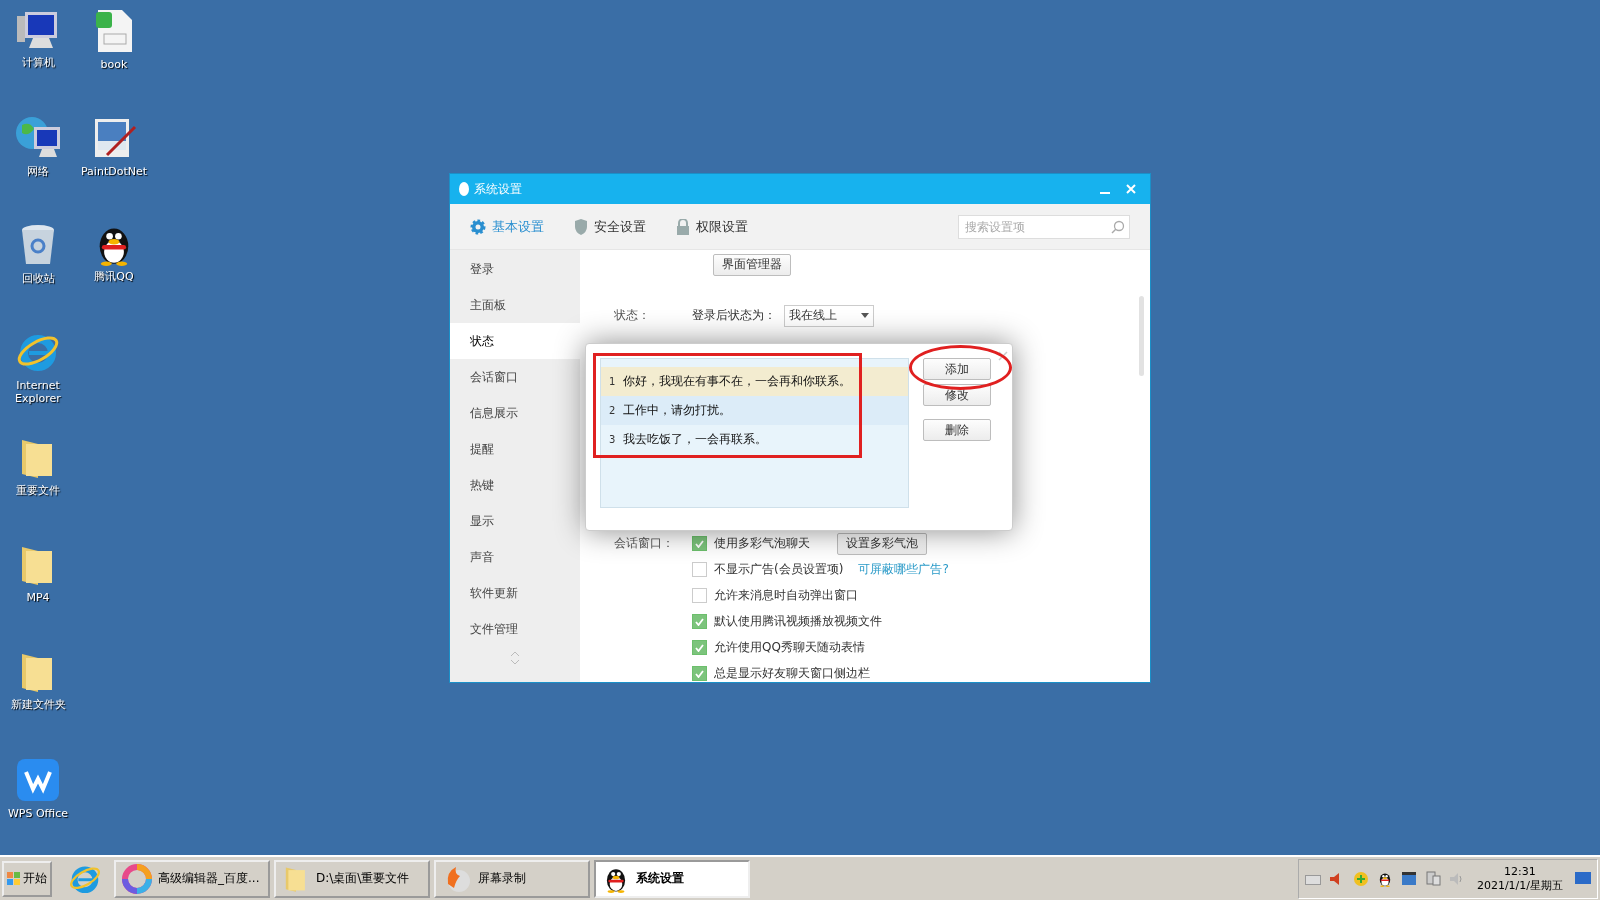 This screenshot has height=900, width=1600. Describe the element at coordinates (38, 278) in the screenshot. I see `desktop-icon-label: 回收站` at that location.